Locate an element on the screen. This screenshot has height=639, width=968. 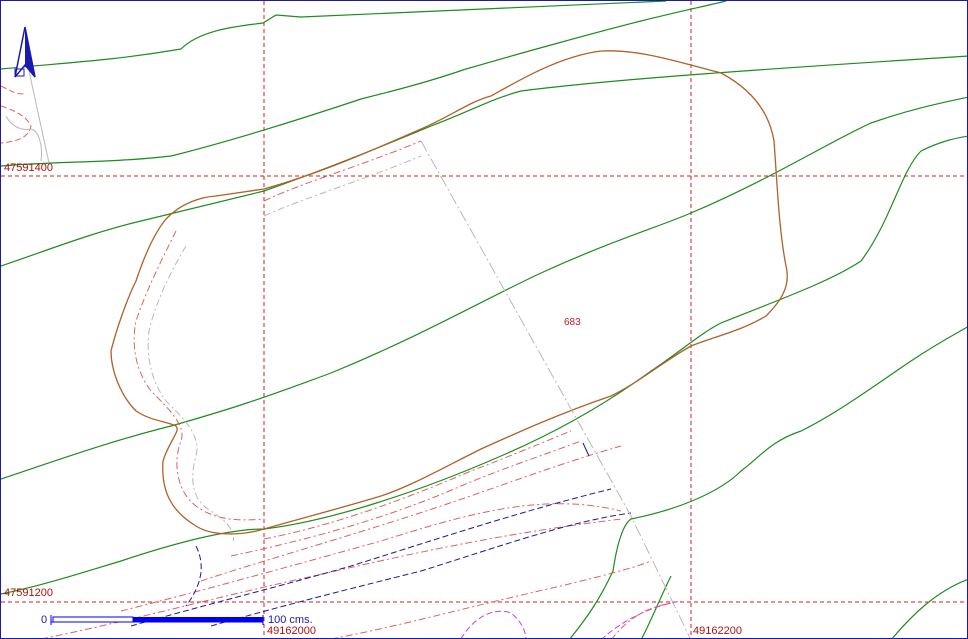
grid-label-y-top: 47591400 is located at coordinates (28, 168).